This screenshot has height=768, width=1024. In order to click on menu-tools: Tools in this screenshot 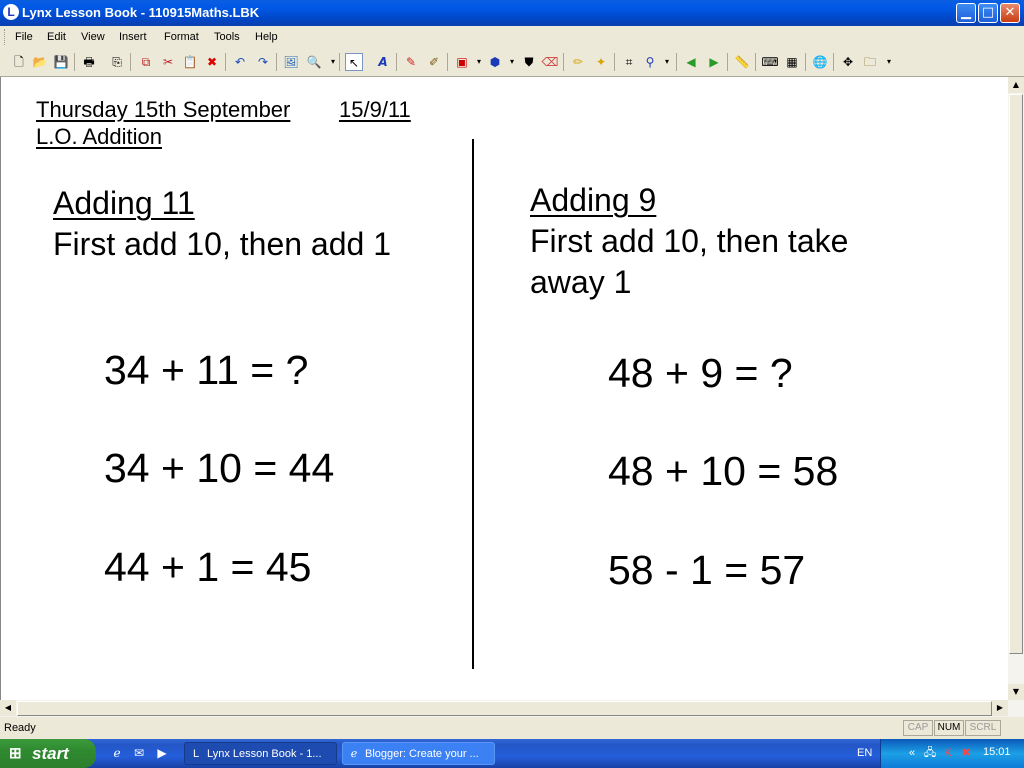, I will do `click(227, 37)`.